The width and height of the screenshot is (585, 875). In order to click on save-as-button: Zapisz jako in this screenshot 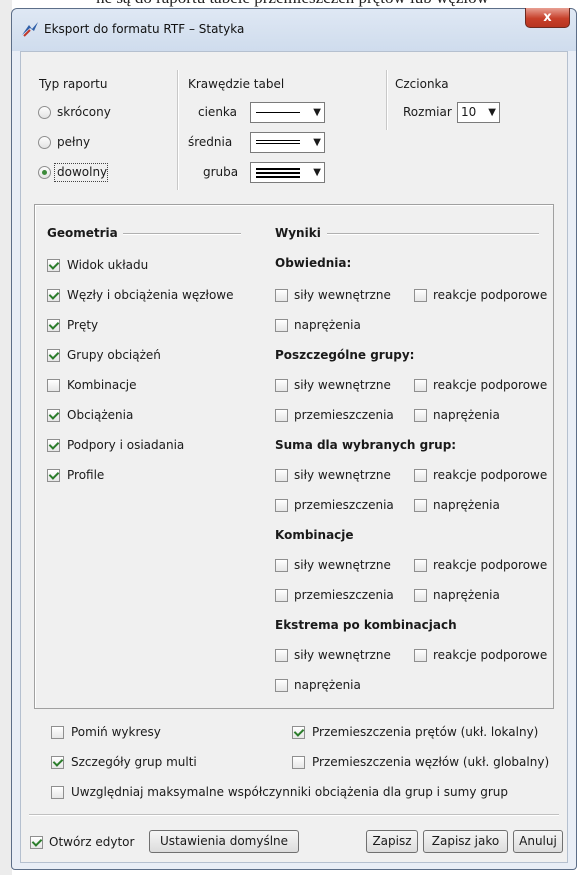, I will do `click(465, 841)`.